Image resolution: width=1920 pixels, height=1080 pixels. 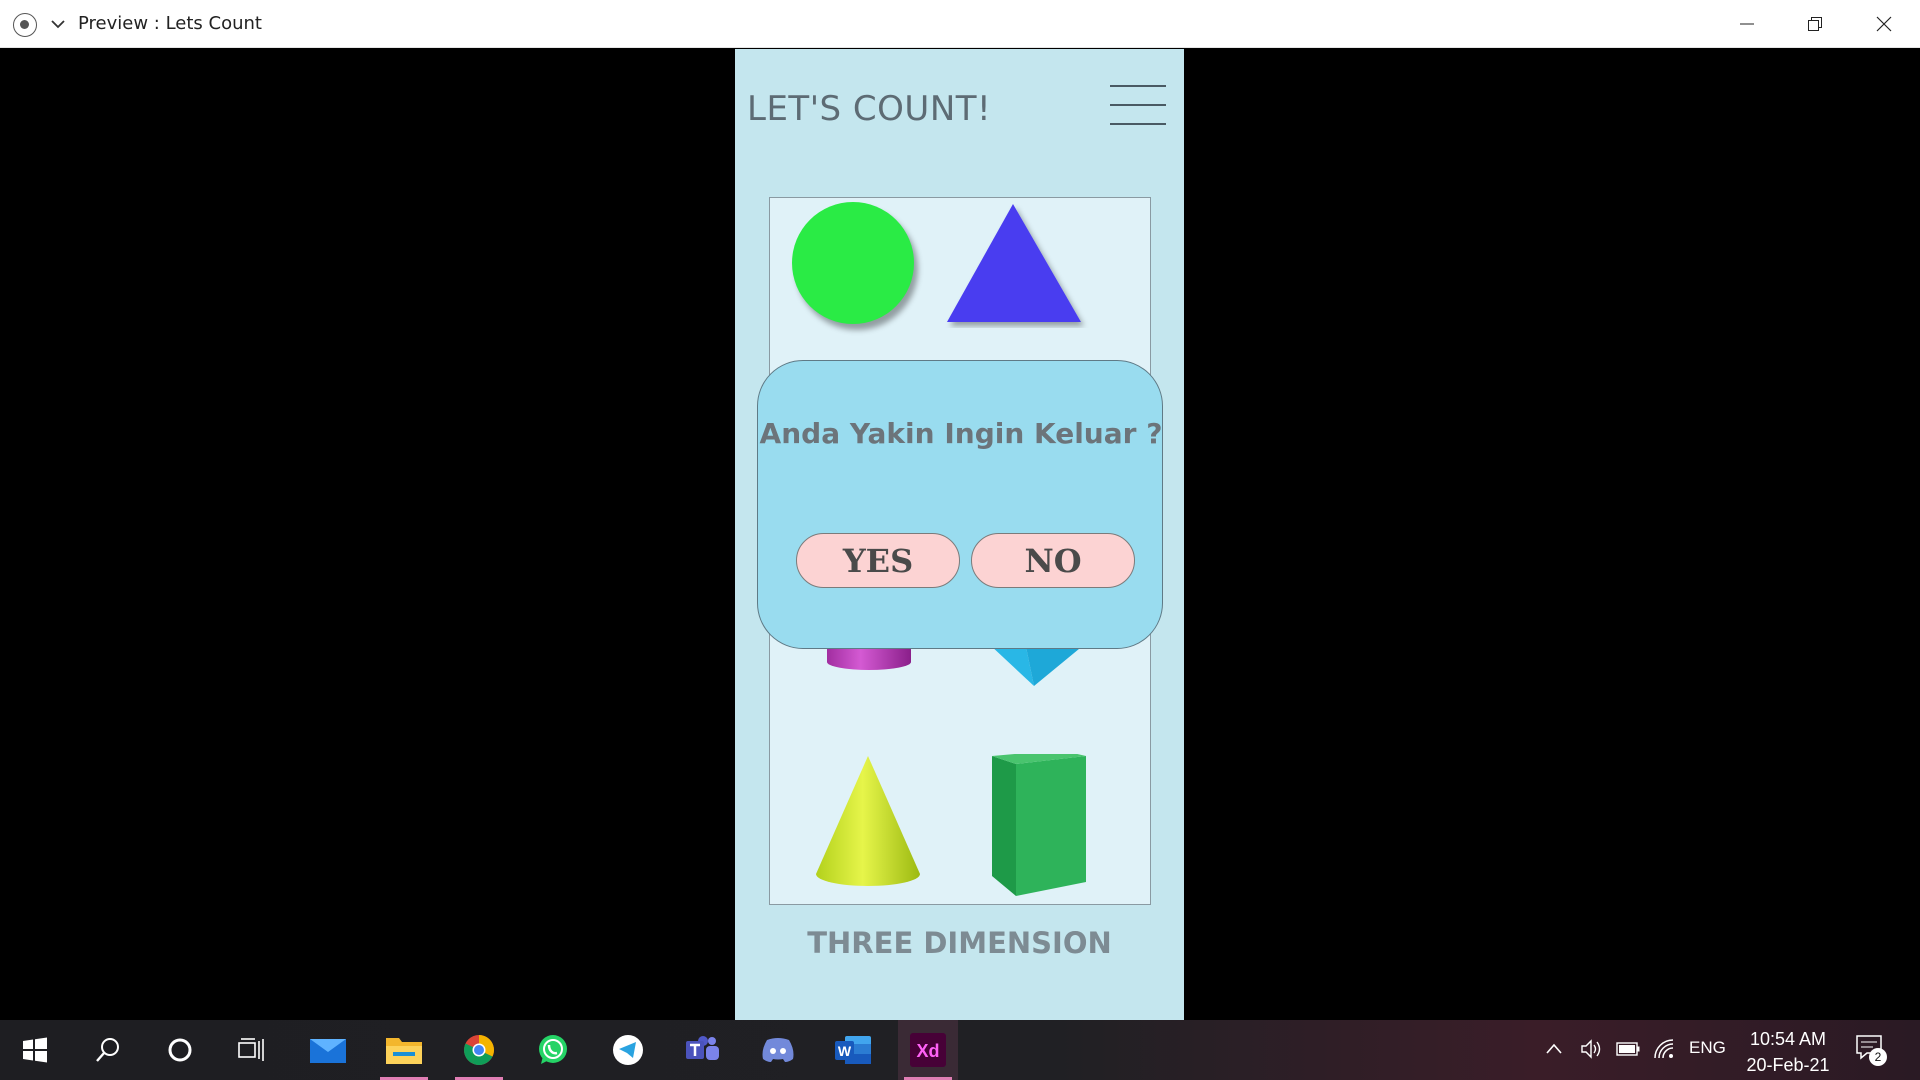 I want to click on close-button, so click(x=1884, y=24).